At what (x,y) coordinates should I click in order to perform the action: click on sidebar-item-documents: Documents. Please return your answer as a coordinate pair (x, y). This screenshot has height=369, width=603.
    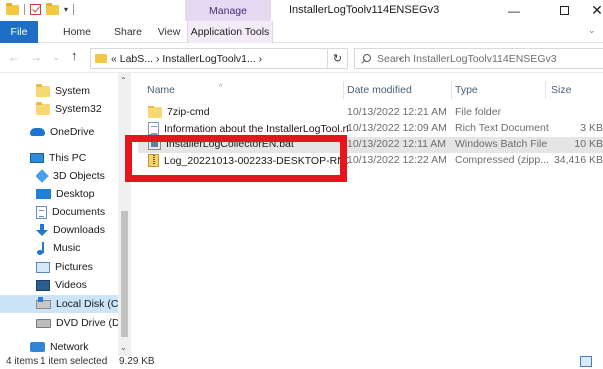
    Looking at the image, I should click on (77, 212).